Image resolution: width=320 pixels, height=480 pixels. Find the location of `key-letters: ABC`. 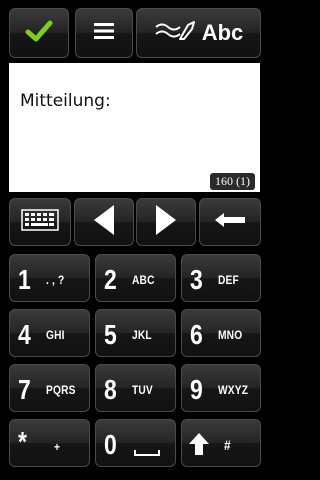

key-letters: ABC is located at coordinates (143, 280).